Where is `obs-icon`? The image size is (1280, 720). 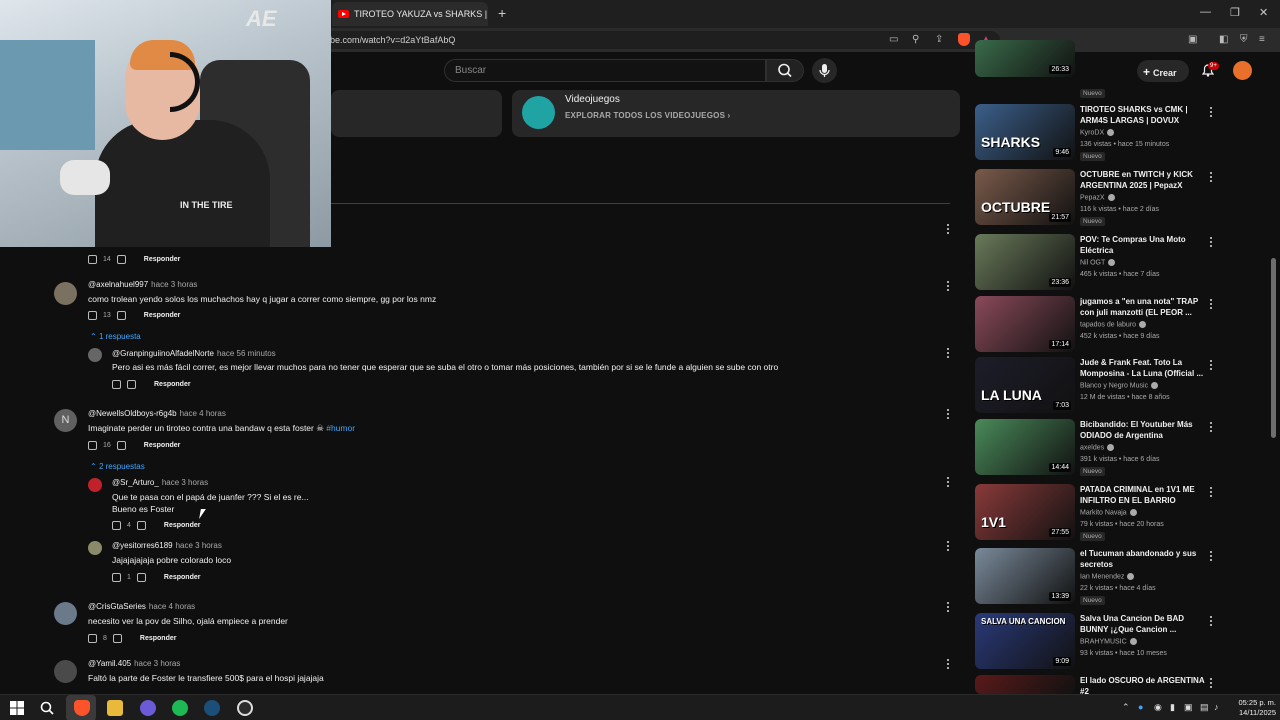 obs-icon is located at coordinates (245, 708).